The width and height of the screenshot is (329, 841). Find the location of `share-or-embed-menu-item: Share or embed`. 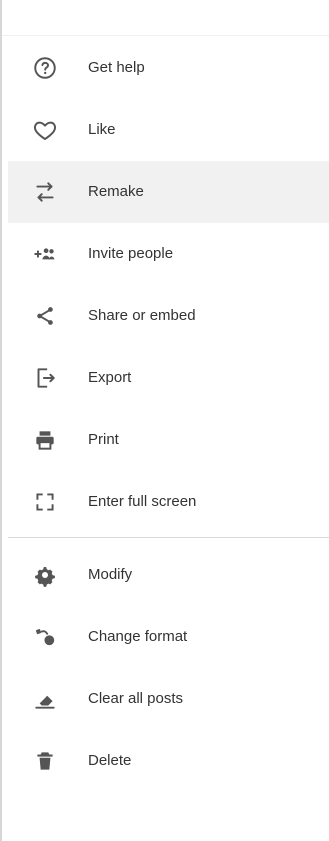

share-or-embed-menu-item: Share or embed is located at coordinates (168, 316).